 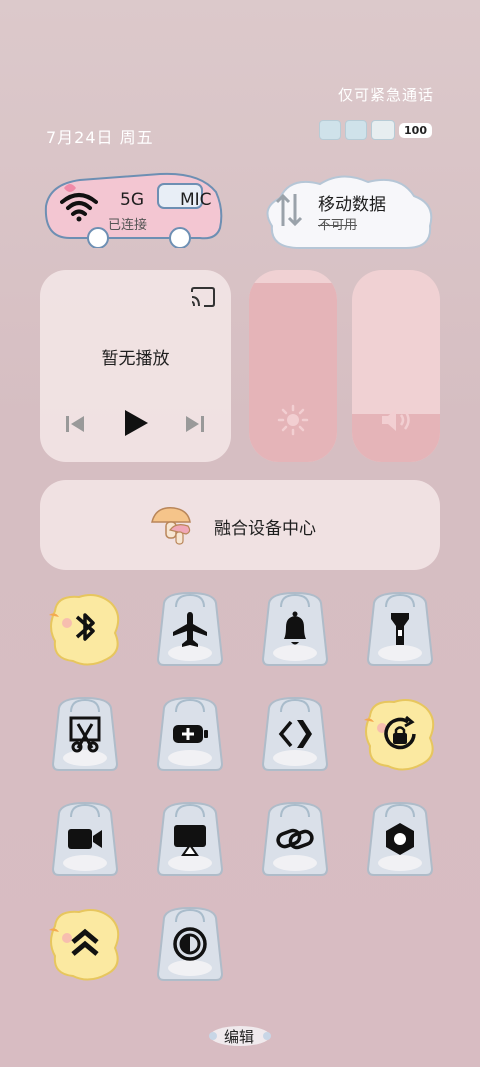 I want to click on mushroom-icon, so click(x=171, y=526).